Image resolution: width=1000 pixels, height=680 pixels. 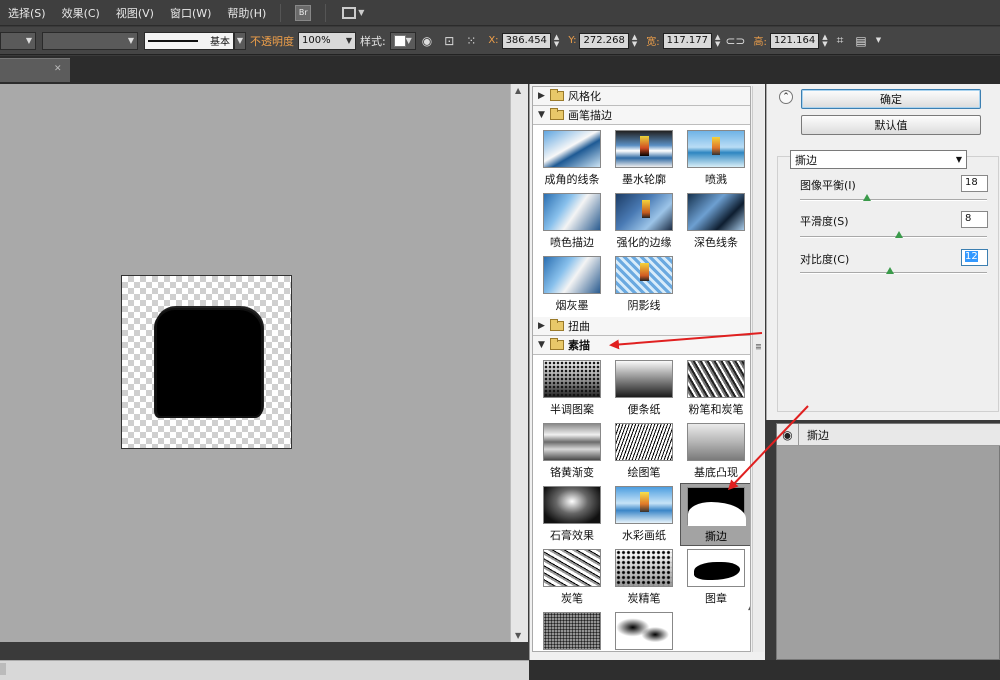 What do you see at coordinates (402, 40) in the screenshot?
I see `style-dropdown: ▼` at bounding box center [402, 40].